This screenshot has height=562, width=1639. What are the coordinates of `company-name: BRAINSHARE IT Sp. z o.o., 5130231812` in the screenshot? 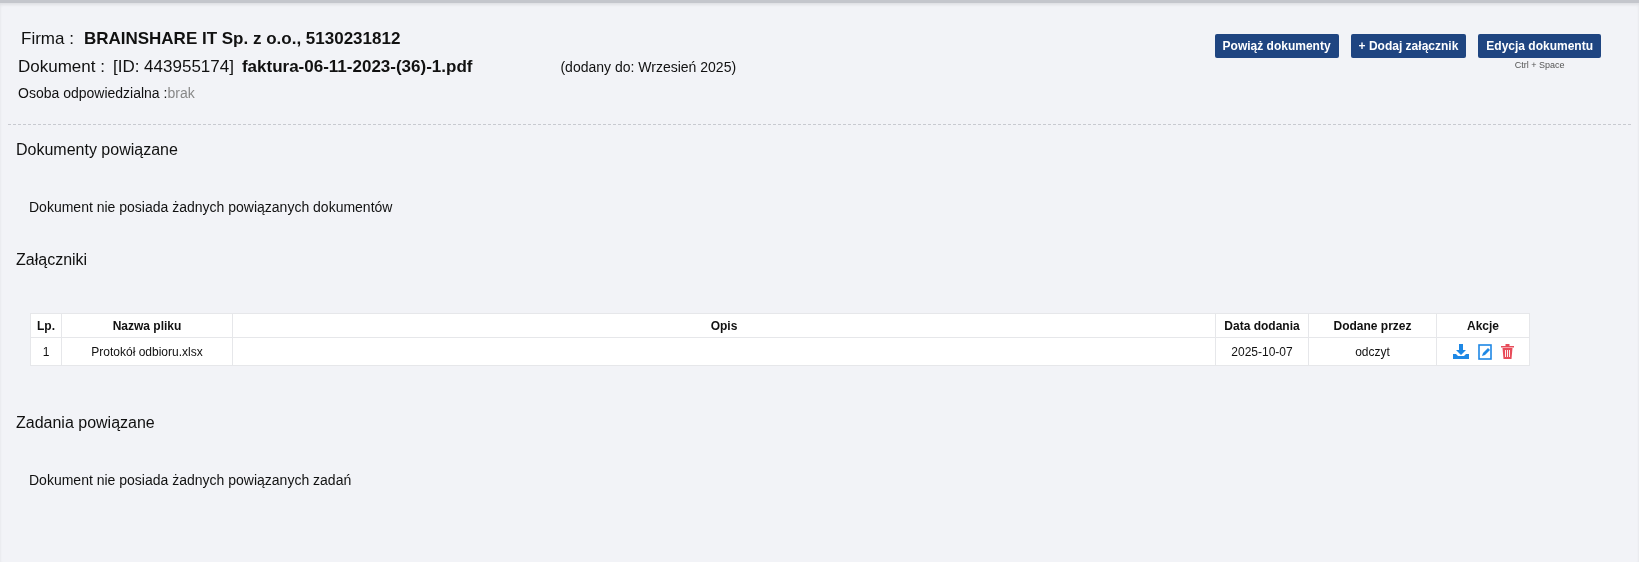 It's located at (242, 39).